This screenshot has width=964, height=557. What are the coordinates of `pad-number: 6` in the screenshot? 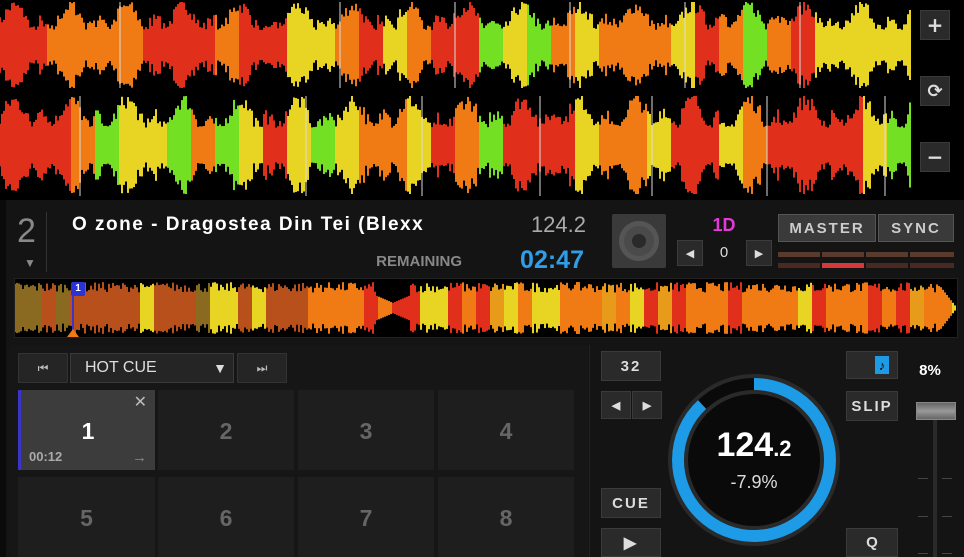 It's located at (226, 518).